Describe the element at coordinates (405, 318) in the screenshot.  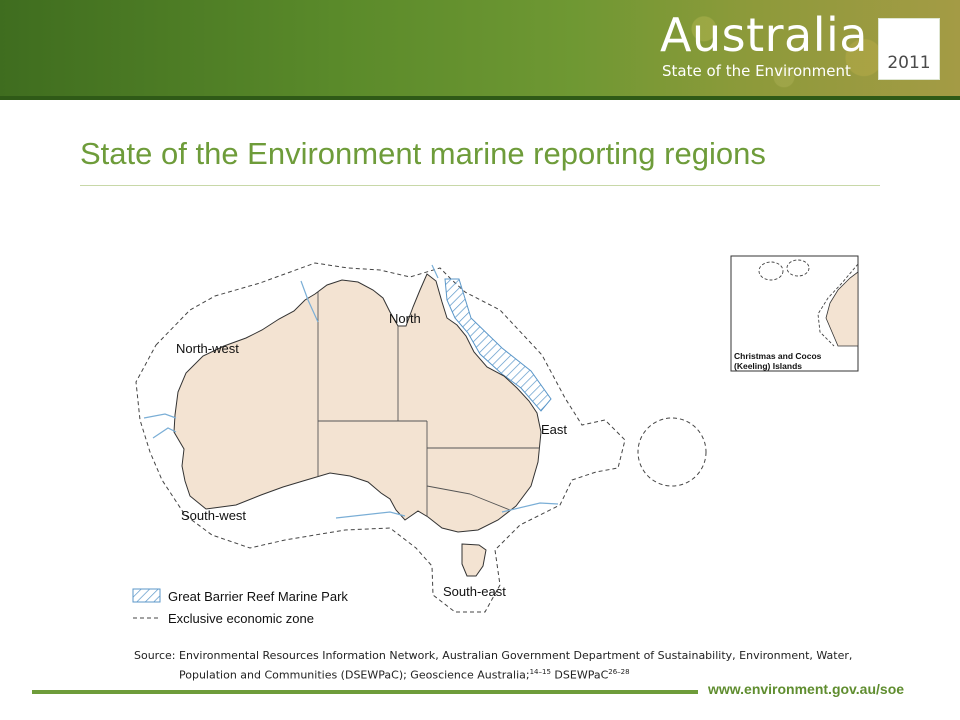
I see `label-north: North` at that location.